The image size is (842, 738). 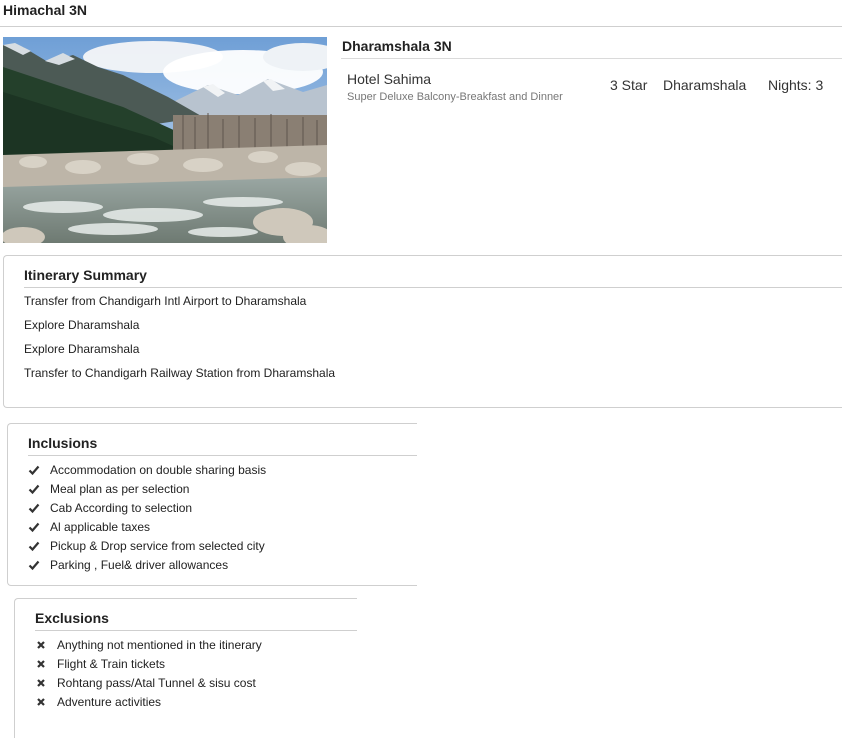 What do you see at coordinates (157, 545) in the screenshot?
I see `inclusion-label: Pickup & Drop service from selected city` at bounding box center [157, 545].